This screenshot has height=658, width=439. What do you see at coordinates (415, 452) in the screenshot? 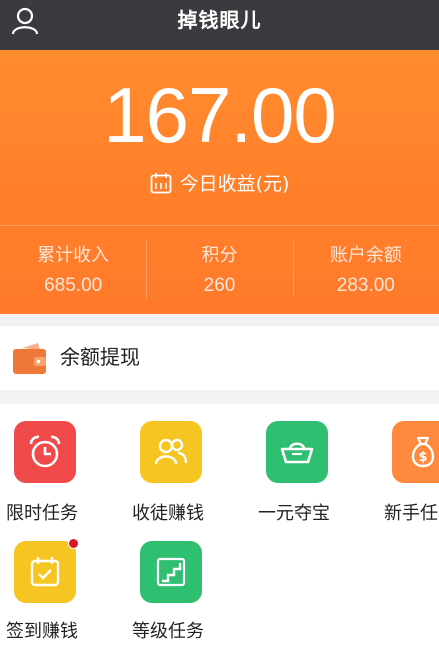
I see `money-bag-icon: $` at bounding box center [415, 452].